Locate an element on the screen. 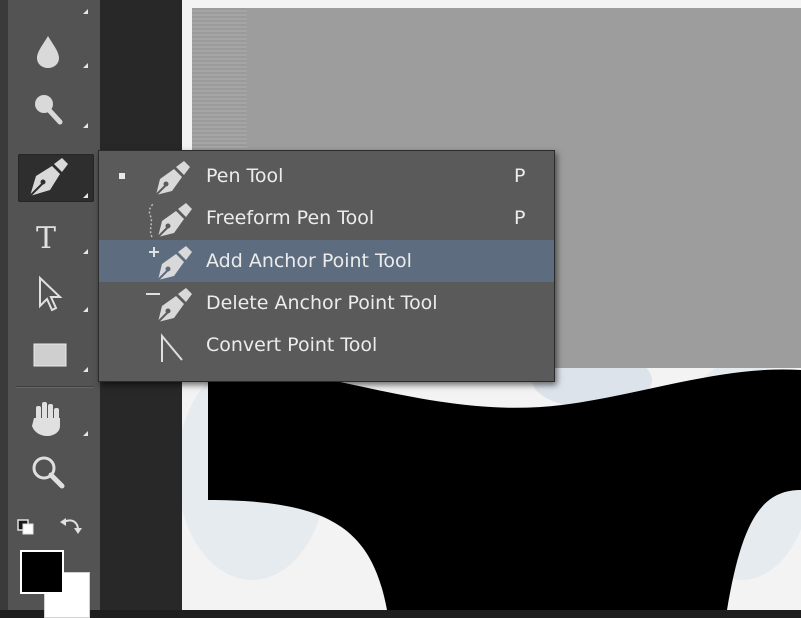  default-colors-icon is located at coordinates (25, 527).